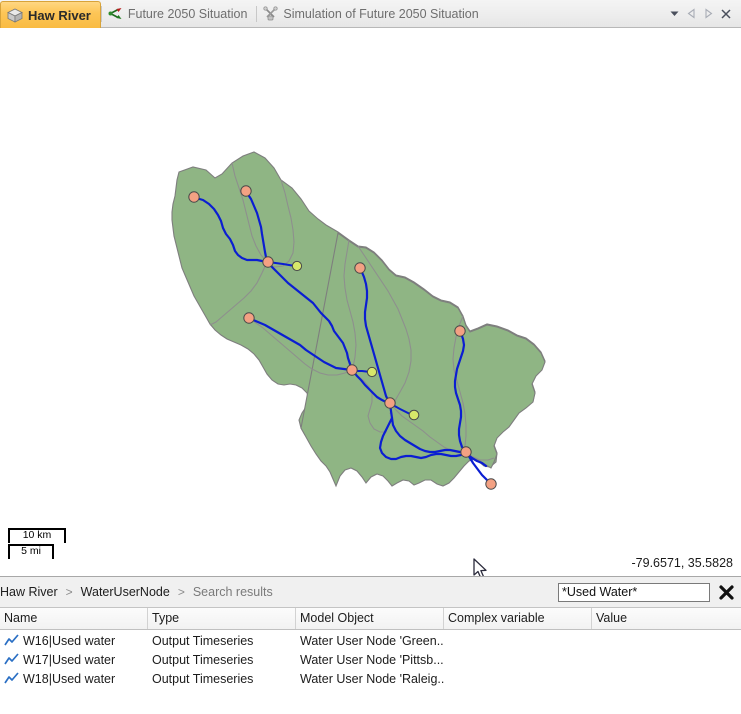  What do you see at coordinates (69, 678) in the screenshot?
I see `cell-name-text: W18|Used water` at bounding box center [69, 678].